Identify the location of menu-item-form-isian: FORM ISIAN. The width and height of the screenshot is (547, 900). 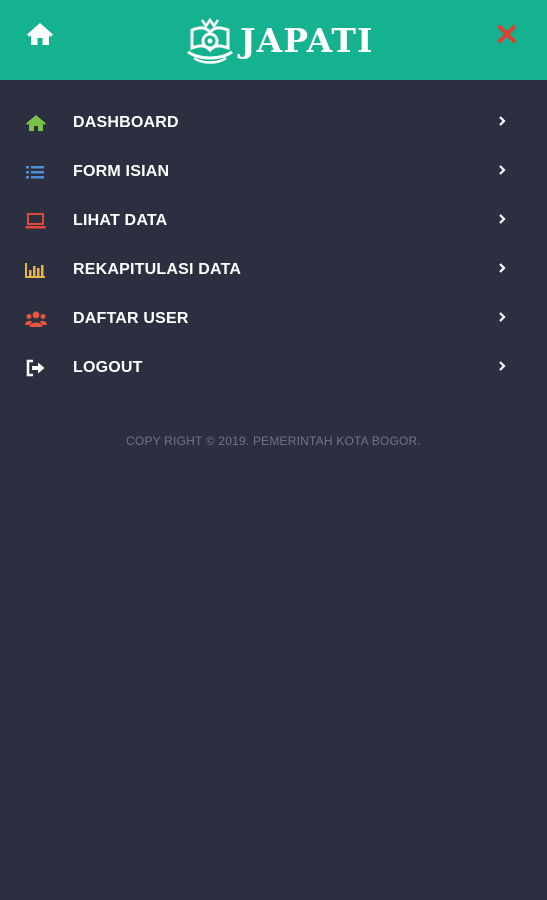
(273, 171).